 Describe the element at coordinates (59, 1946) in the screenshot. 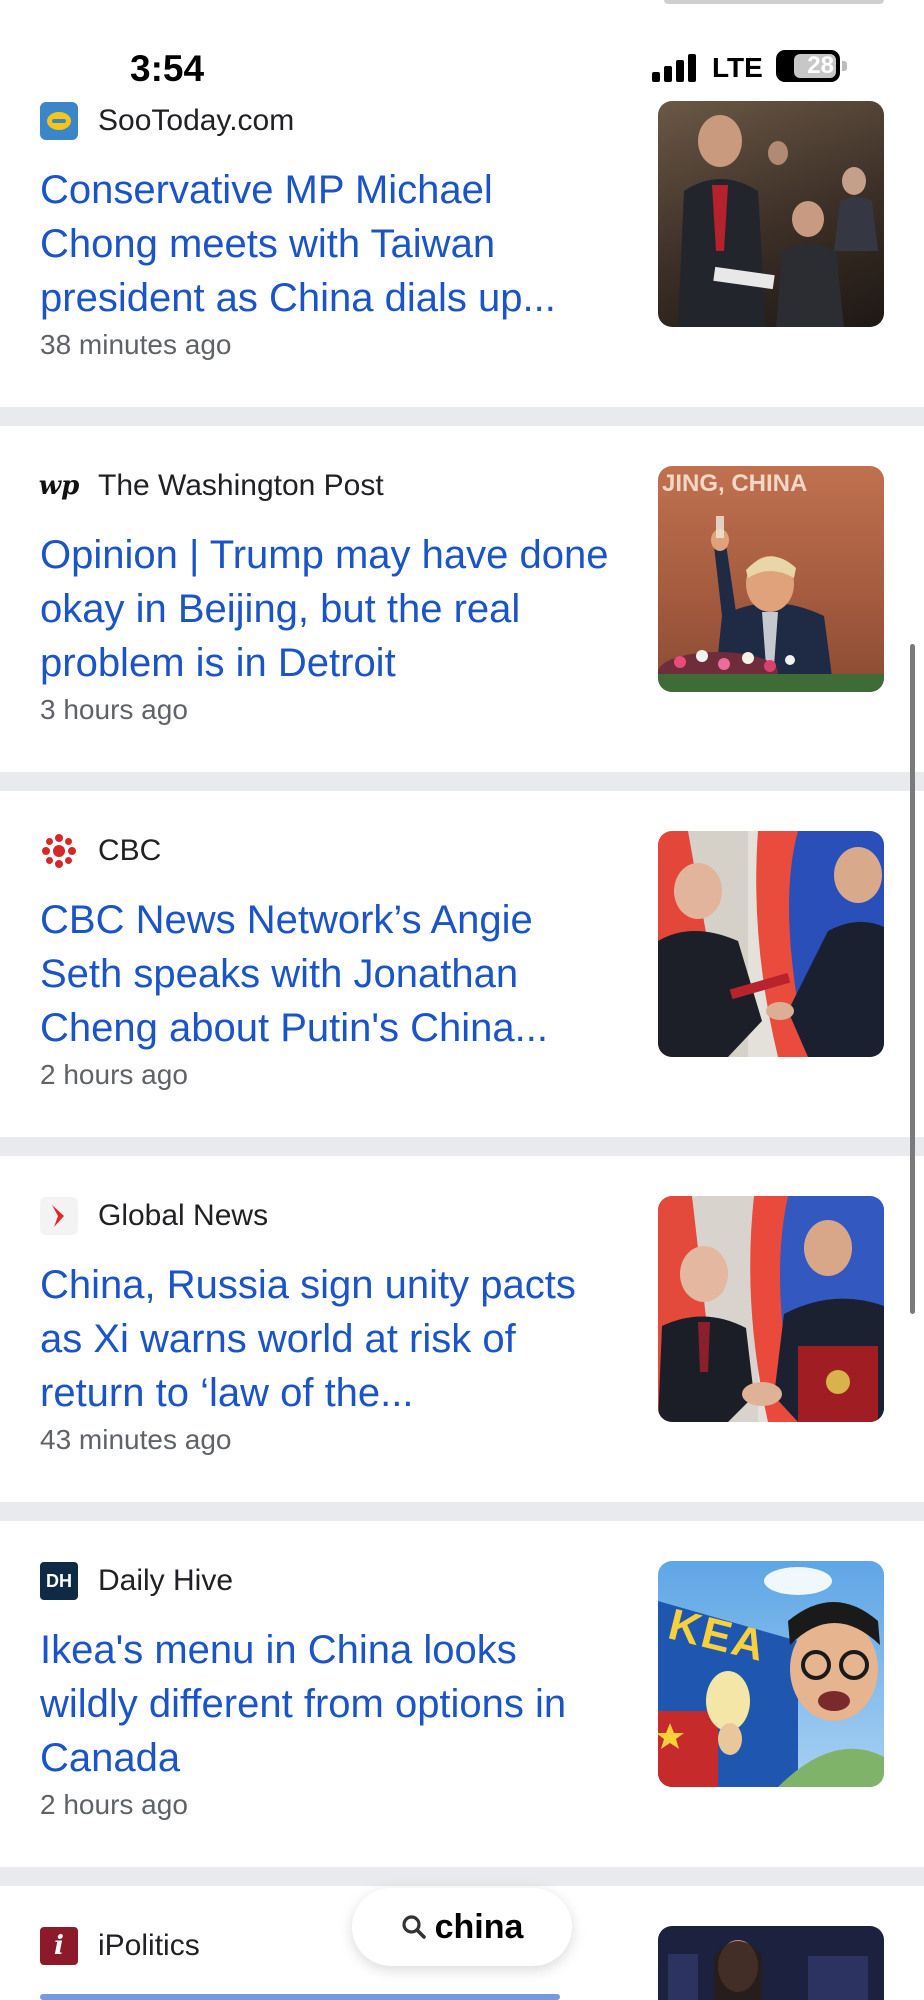

I see `ipolitics-icon: i` at that location.